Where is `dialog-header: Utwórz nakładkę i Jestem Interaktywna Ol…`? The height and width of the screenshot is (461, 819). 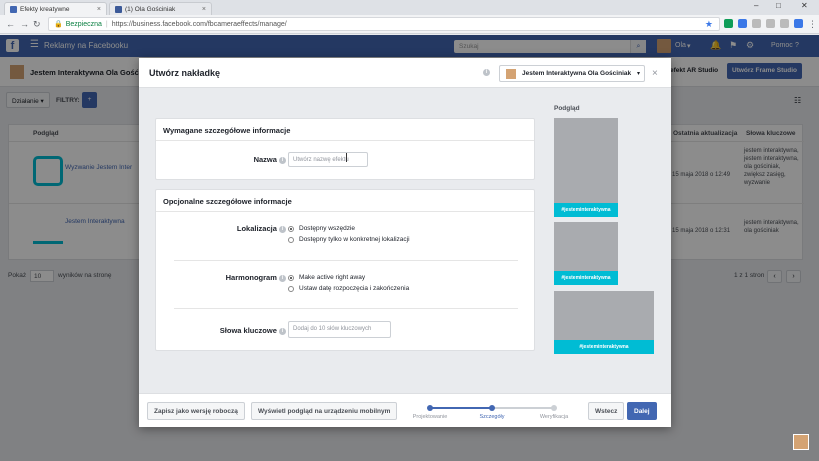 dialog-header: Utwórz nakładkę i Jestem Interaktywna Ol… is located at coordinates (405, 73).